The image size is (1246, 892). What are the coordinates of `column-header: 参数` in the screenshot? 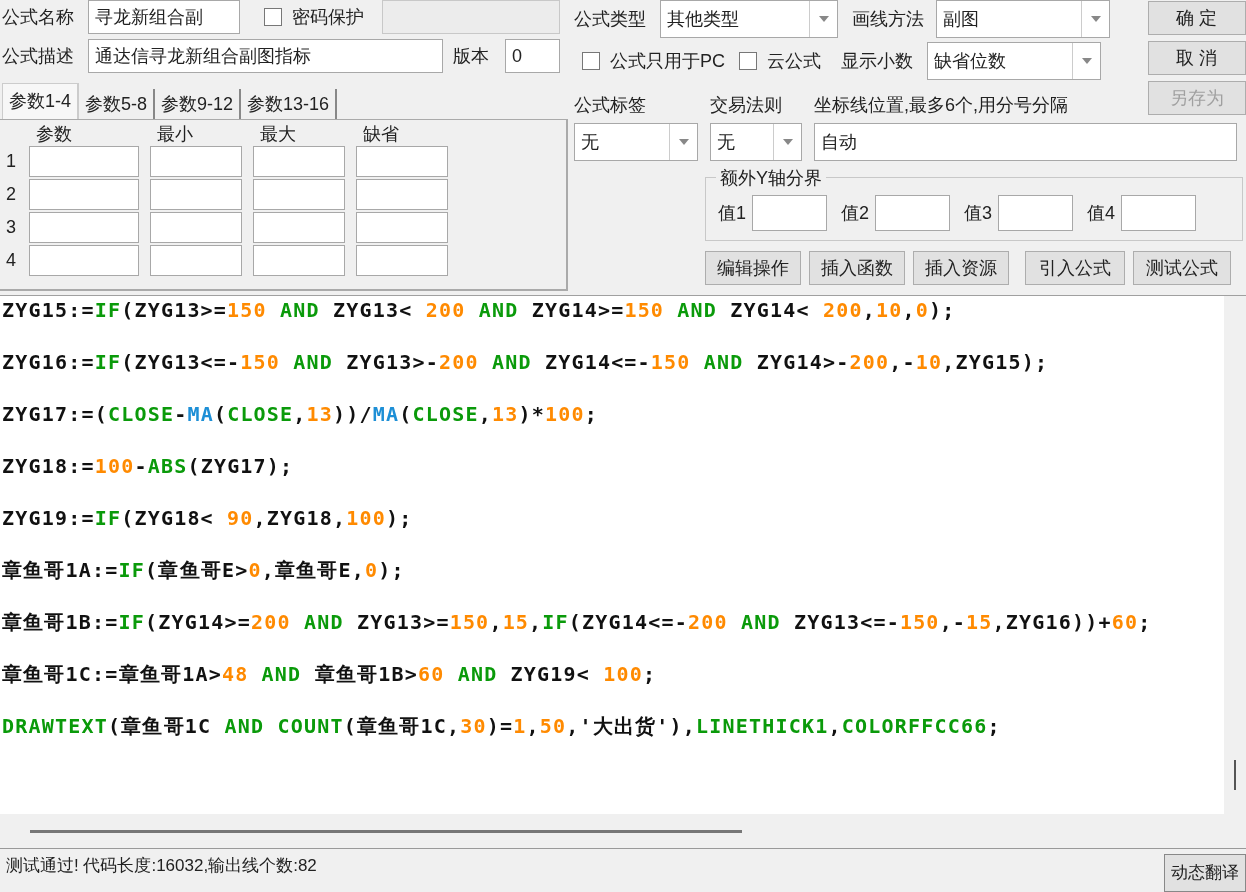 It's located at (54, 134).